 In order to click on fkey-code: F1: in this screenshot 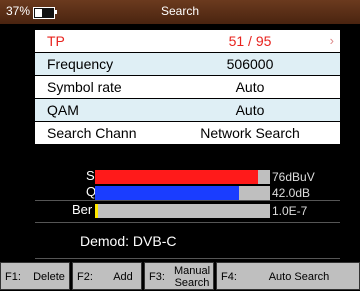, I will do `click(13, 277)`.